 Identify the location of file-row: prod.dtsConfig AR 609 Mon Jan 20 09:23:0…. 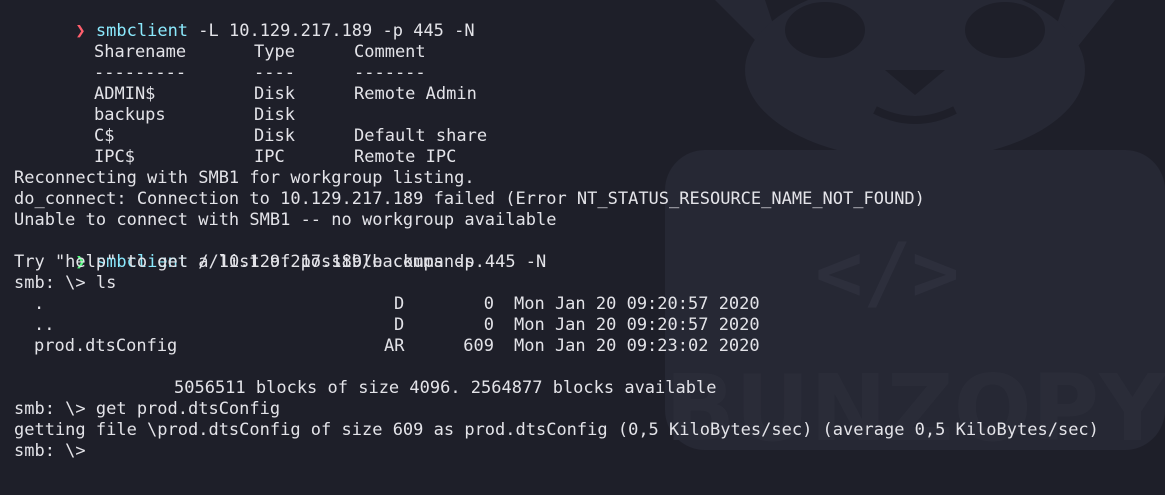
(589, 346).